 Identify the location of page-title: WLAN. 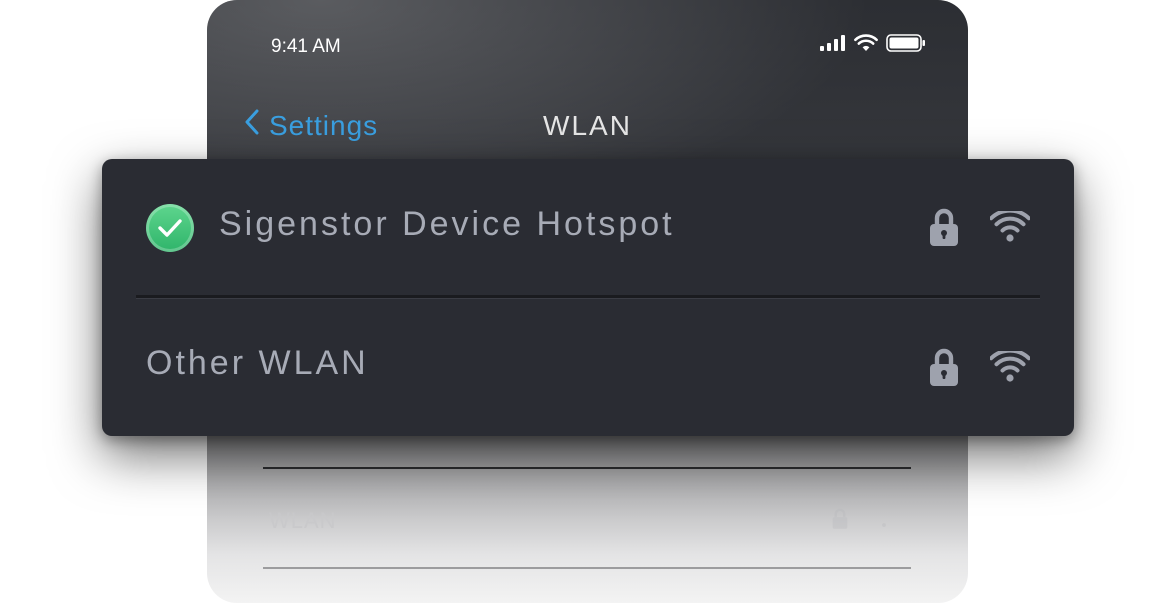
(587, 125).